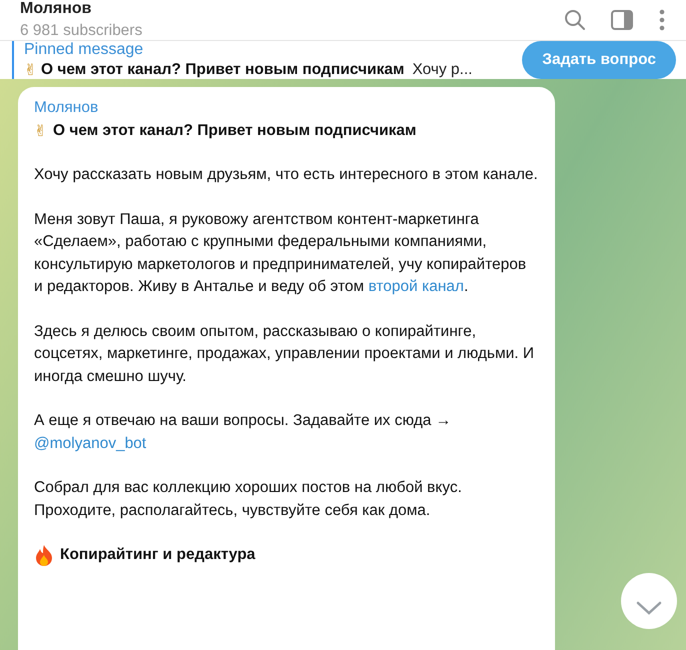  What do you see at coordinates (90, 443) in the screenshot?
I see `text-link: @molyanov_bot` at bounding box center [90, 443].